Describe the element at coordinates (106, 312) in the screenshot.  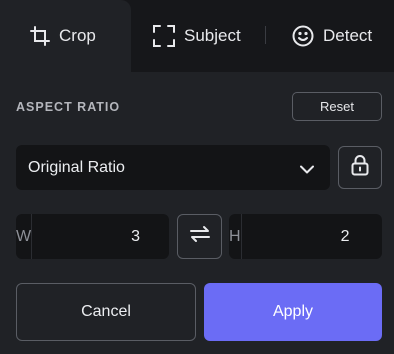
I see `cancel-button: Cancel` at that location.